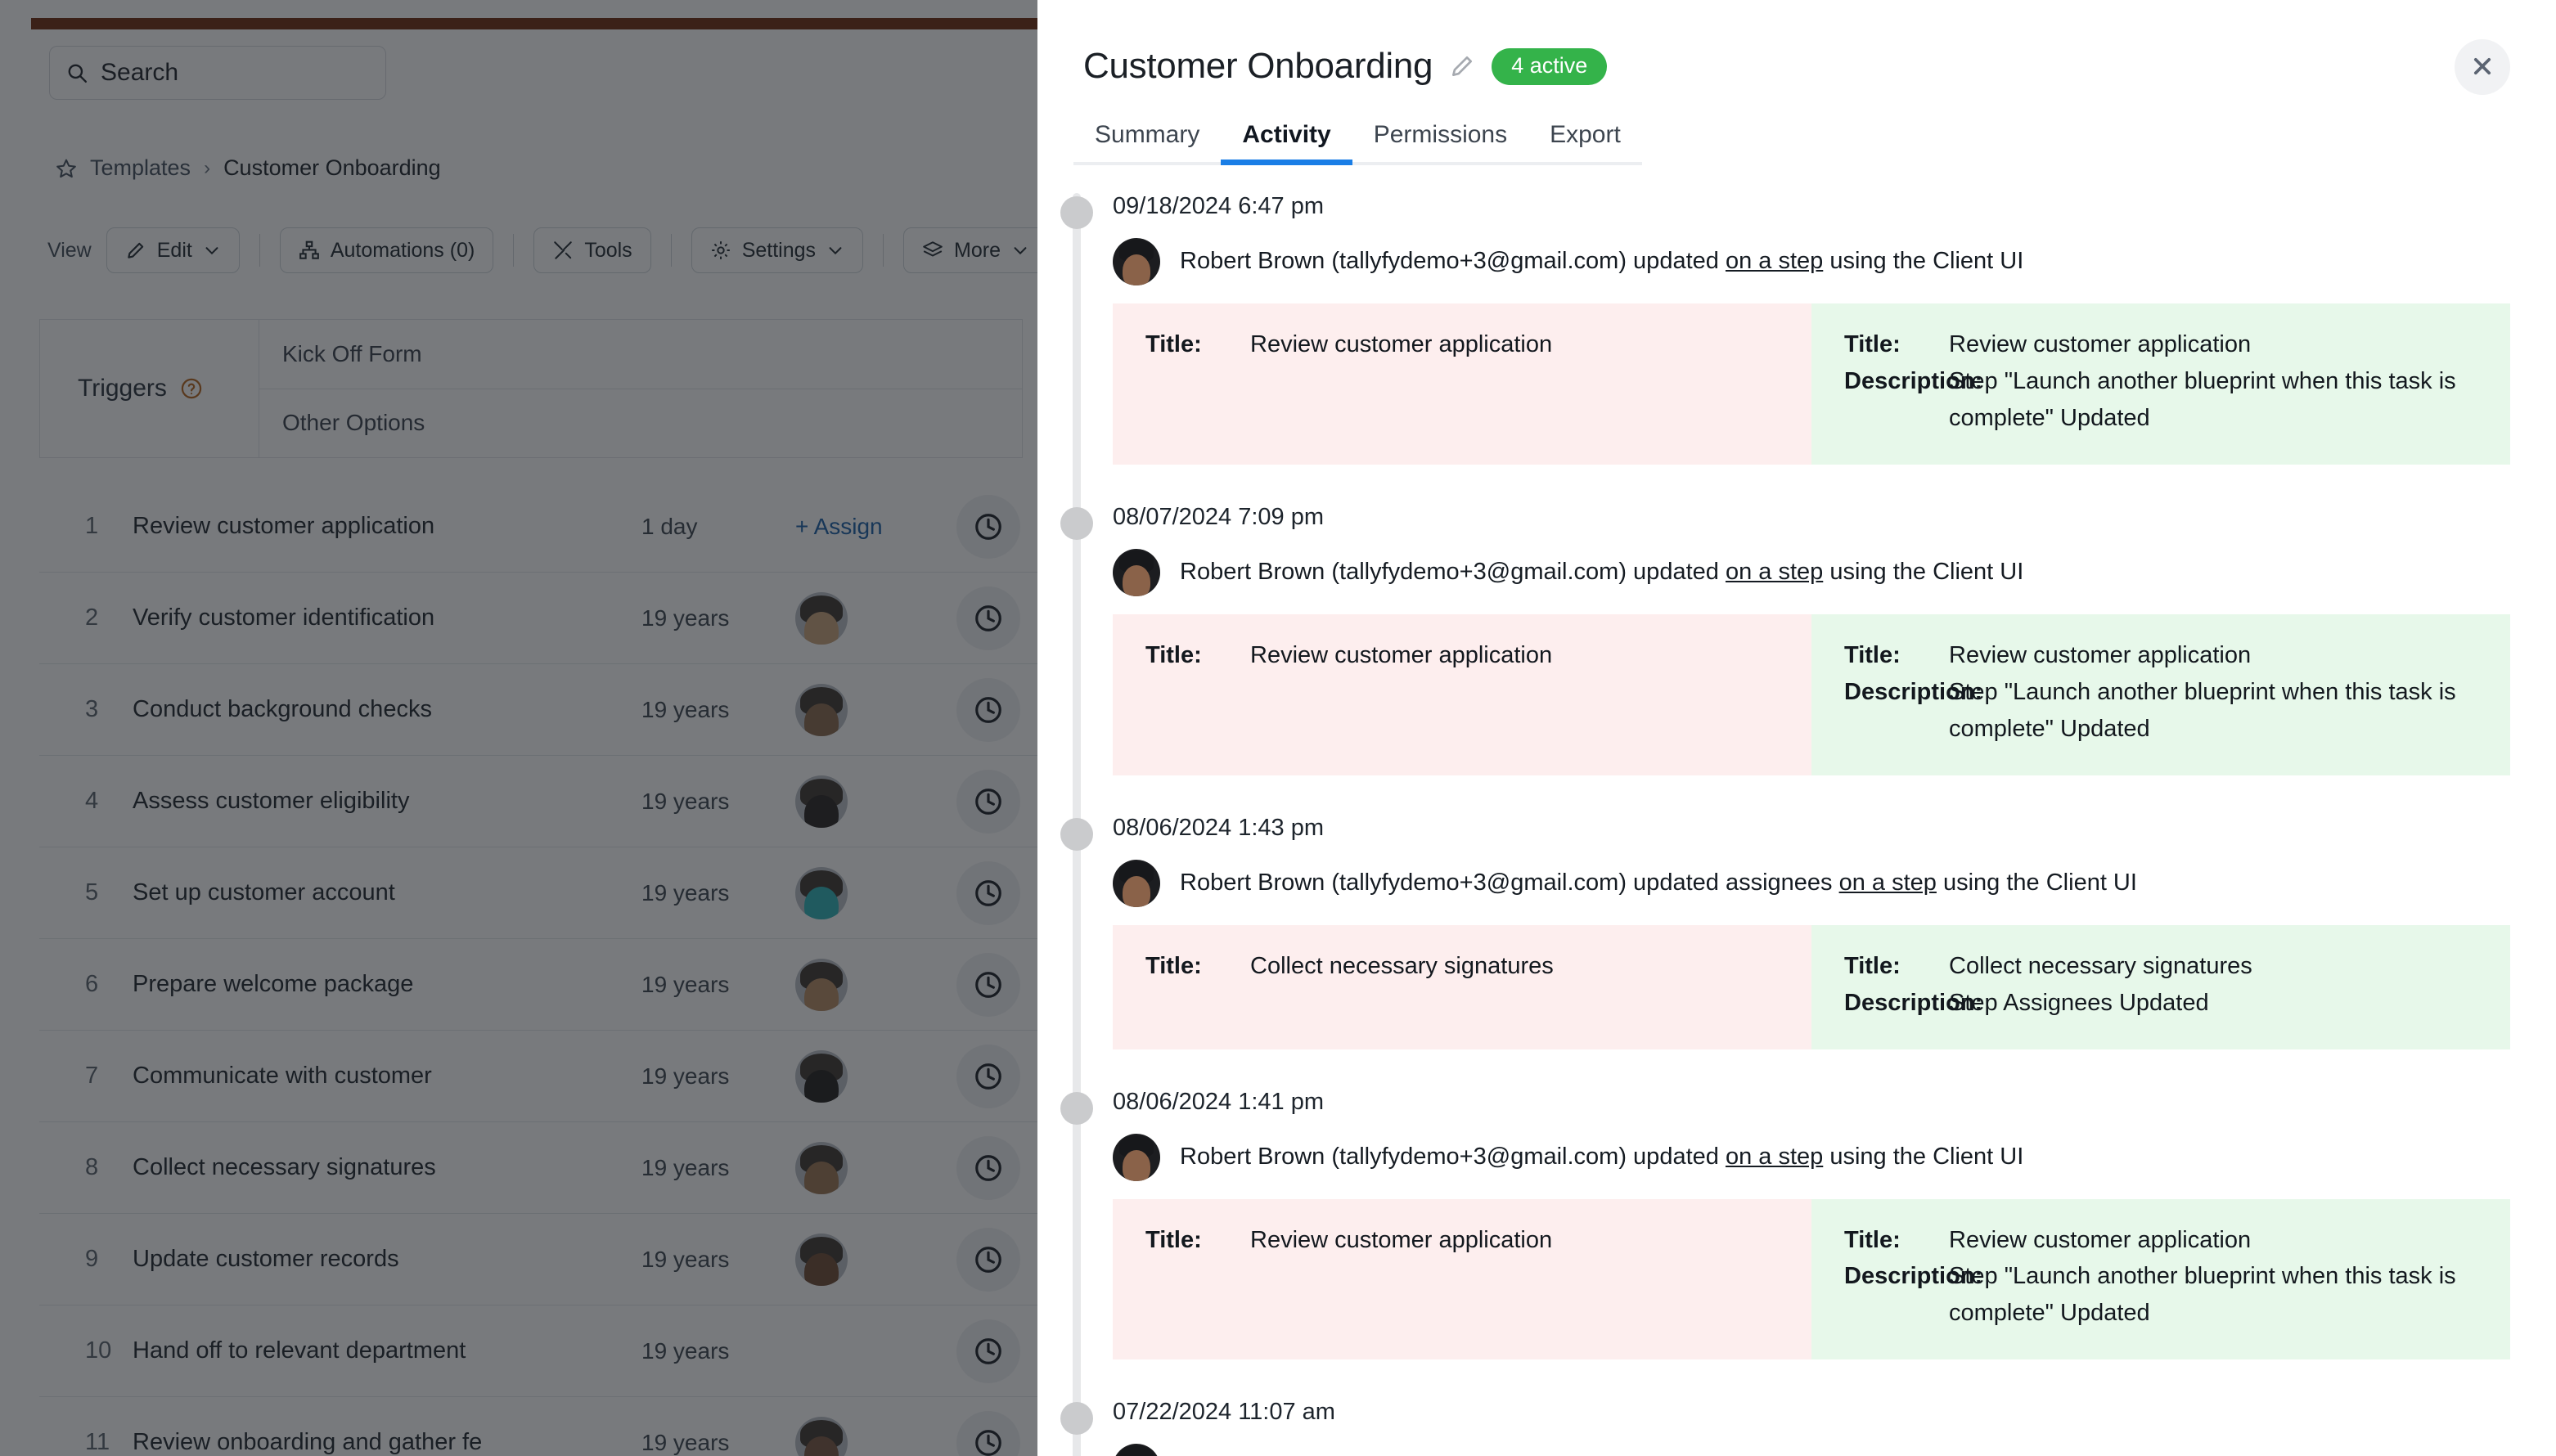  Describe the element at coordinates (1462, 987) in the screenshot. I see `diff-old-value: Title: Collect necessary signatures` at that location.